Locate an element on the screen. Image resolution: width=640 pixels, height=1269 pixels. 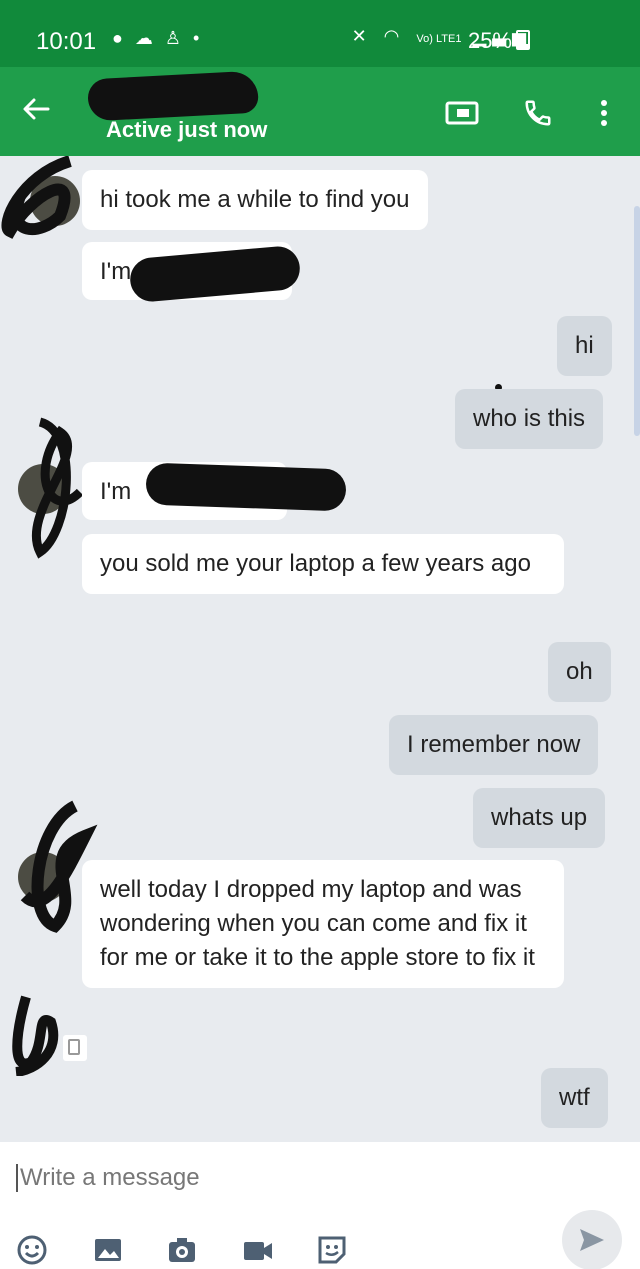
status-notification-icons: ●☁♙• is located at coordinates (161, 38).